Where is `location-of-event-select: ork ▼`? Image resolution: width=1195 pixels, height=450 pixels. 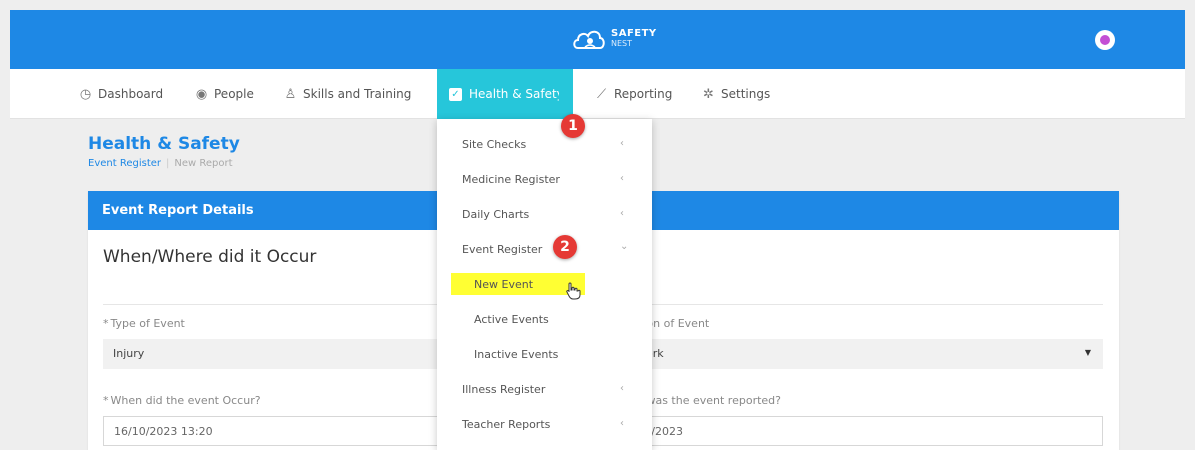
location-of-event-select: ork ▼ is located at coordinates (869, 354).